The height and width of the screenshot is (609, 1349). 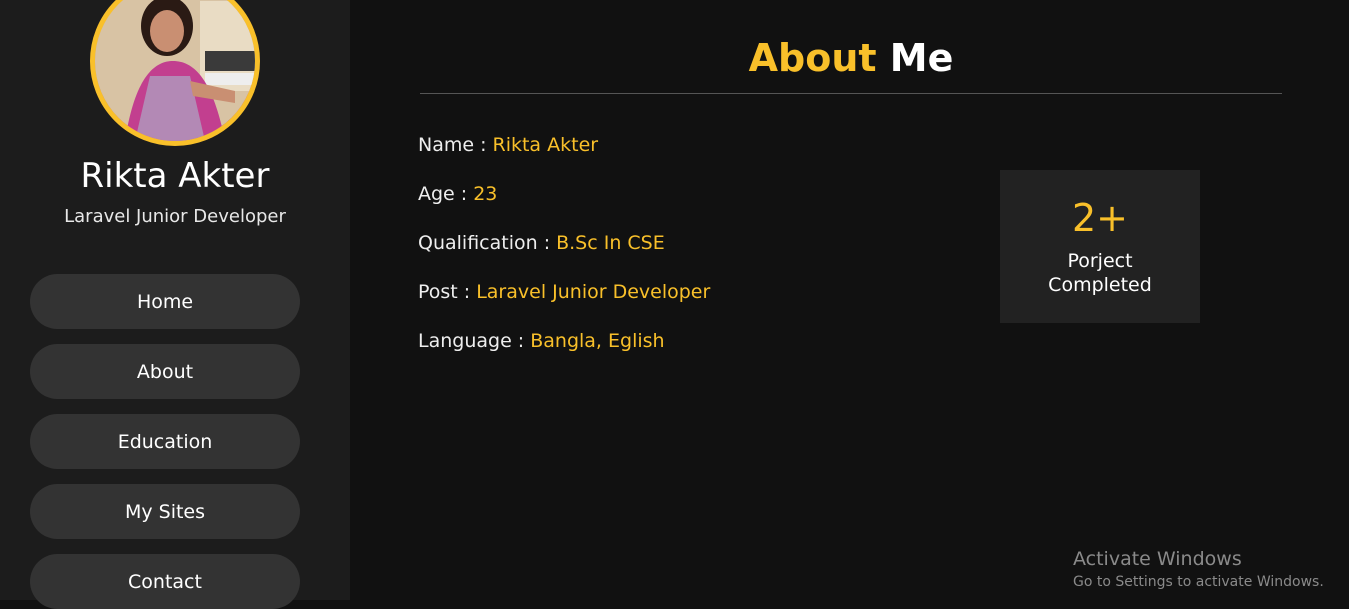 I want to click on info-value: Laravel Junior Developer, so click(x=593, y=292).